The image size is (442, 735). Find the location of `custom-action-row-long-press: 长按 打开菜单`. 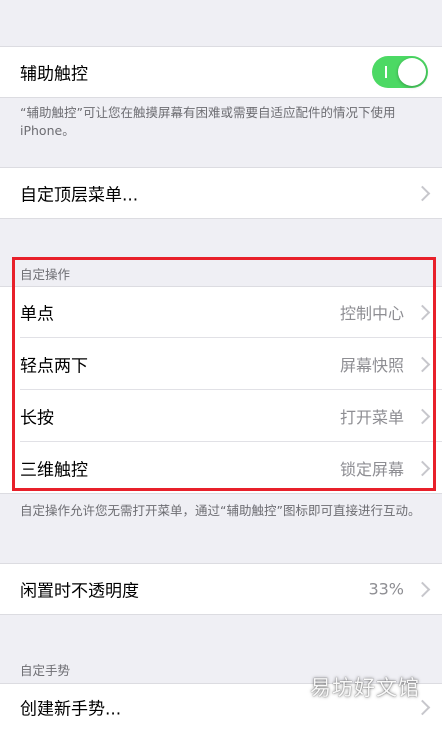

custom-action-row-long-press: 长按 打开菜单 is located at coordinates (221, 416).